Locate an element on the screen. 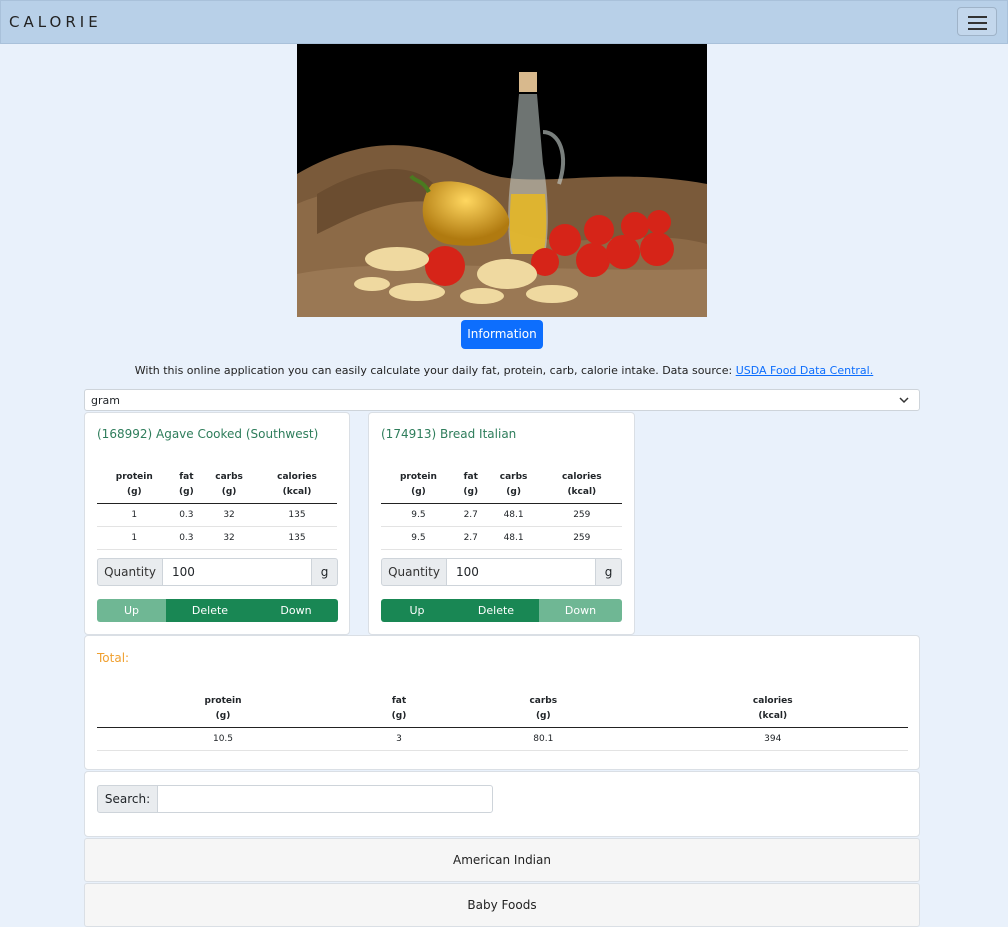 The image size is (1008, 927). total-protein: 10.5 is located at coordinates (223, 739).